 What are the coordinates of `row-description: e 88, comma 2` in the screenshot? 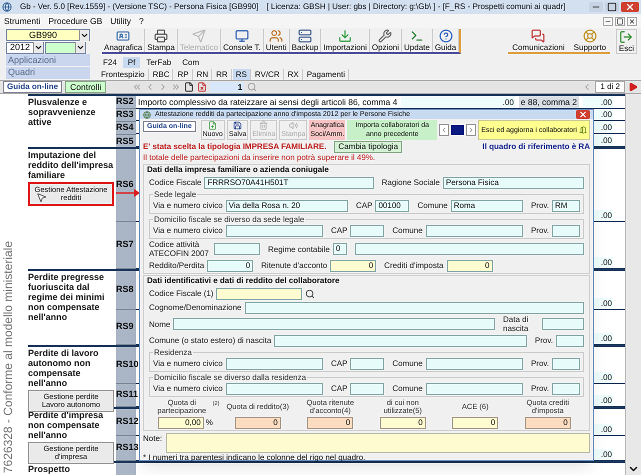 It's located at (548, 102).